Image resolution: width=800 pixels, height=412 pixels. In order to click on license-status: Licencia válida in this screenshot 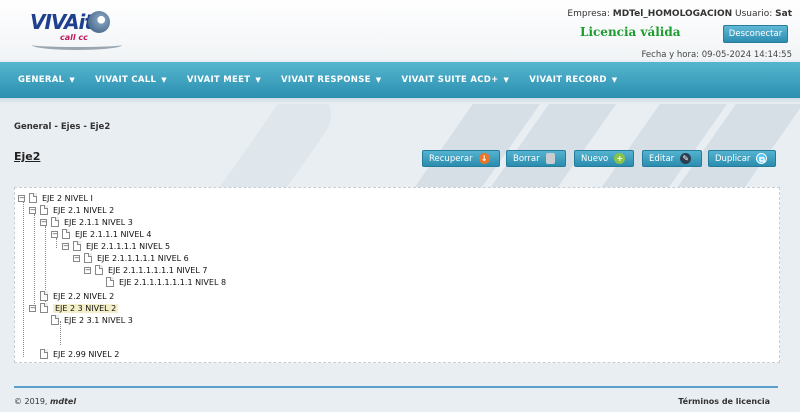, I will do `click(630, 32)`.